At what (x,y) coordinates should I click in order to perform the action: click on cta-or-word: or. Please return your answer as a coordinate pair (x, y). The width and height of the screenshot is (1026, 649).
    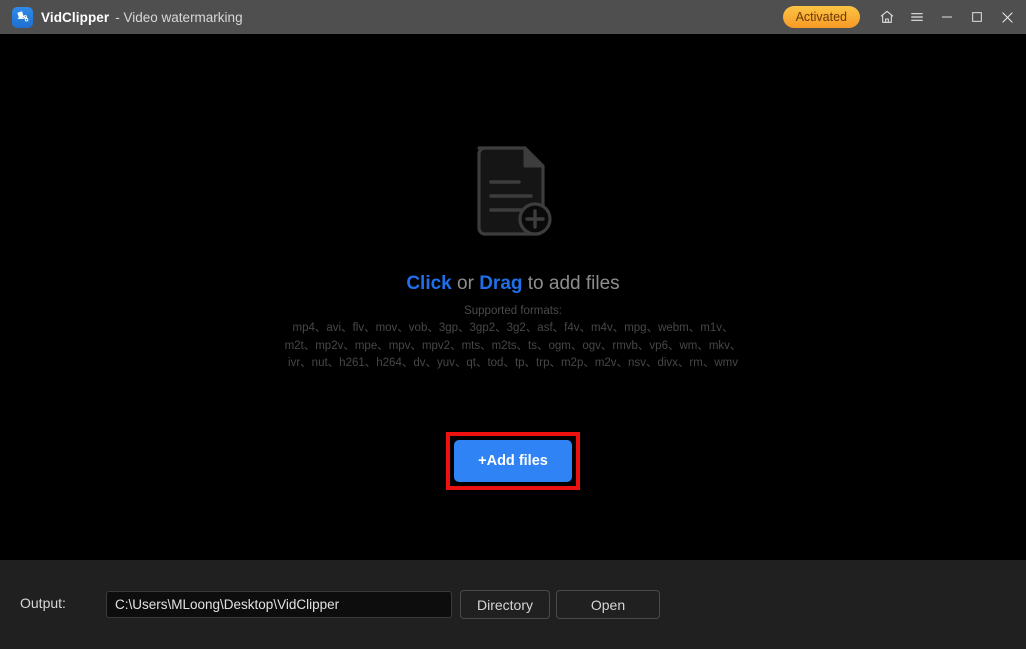
    Looking at the image, I should click on (465, 283).